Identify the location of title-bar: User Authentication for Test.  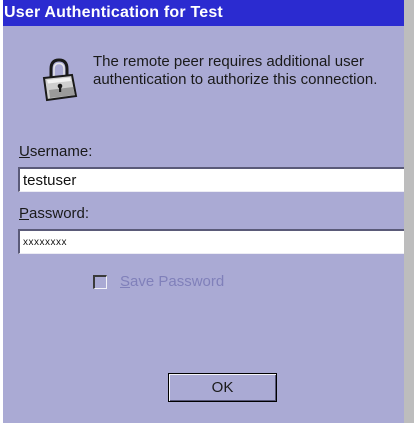
(203, 13).